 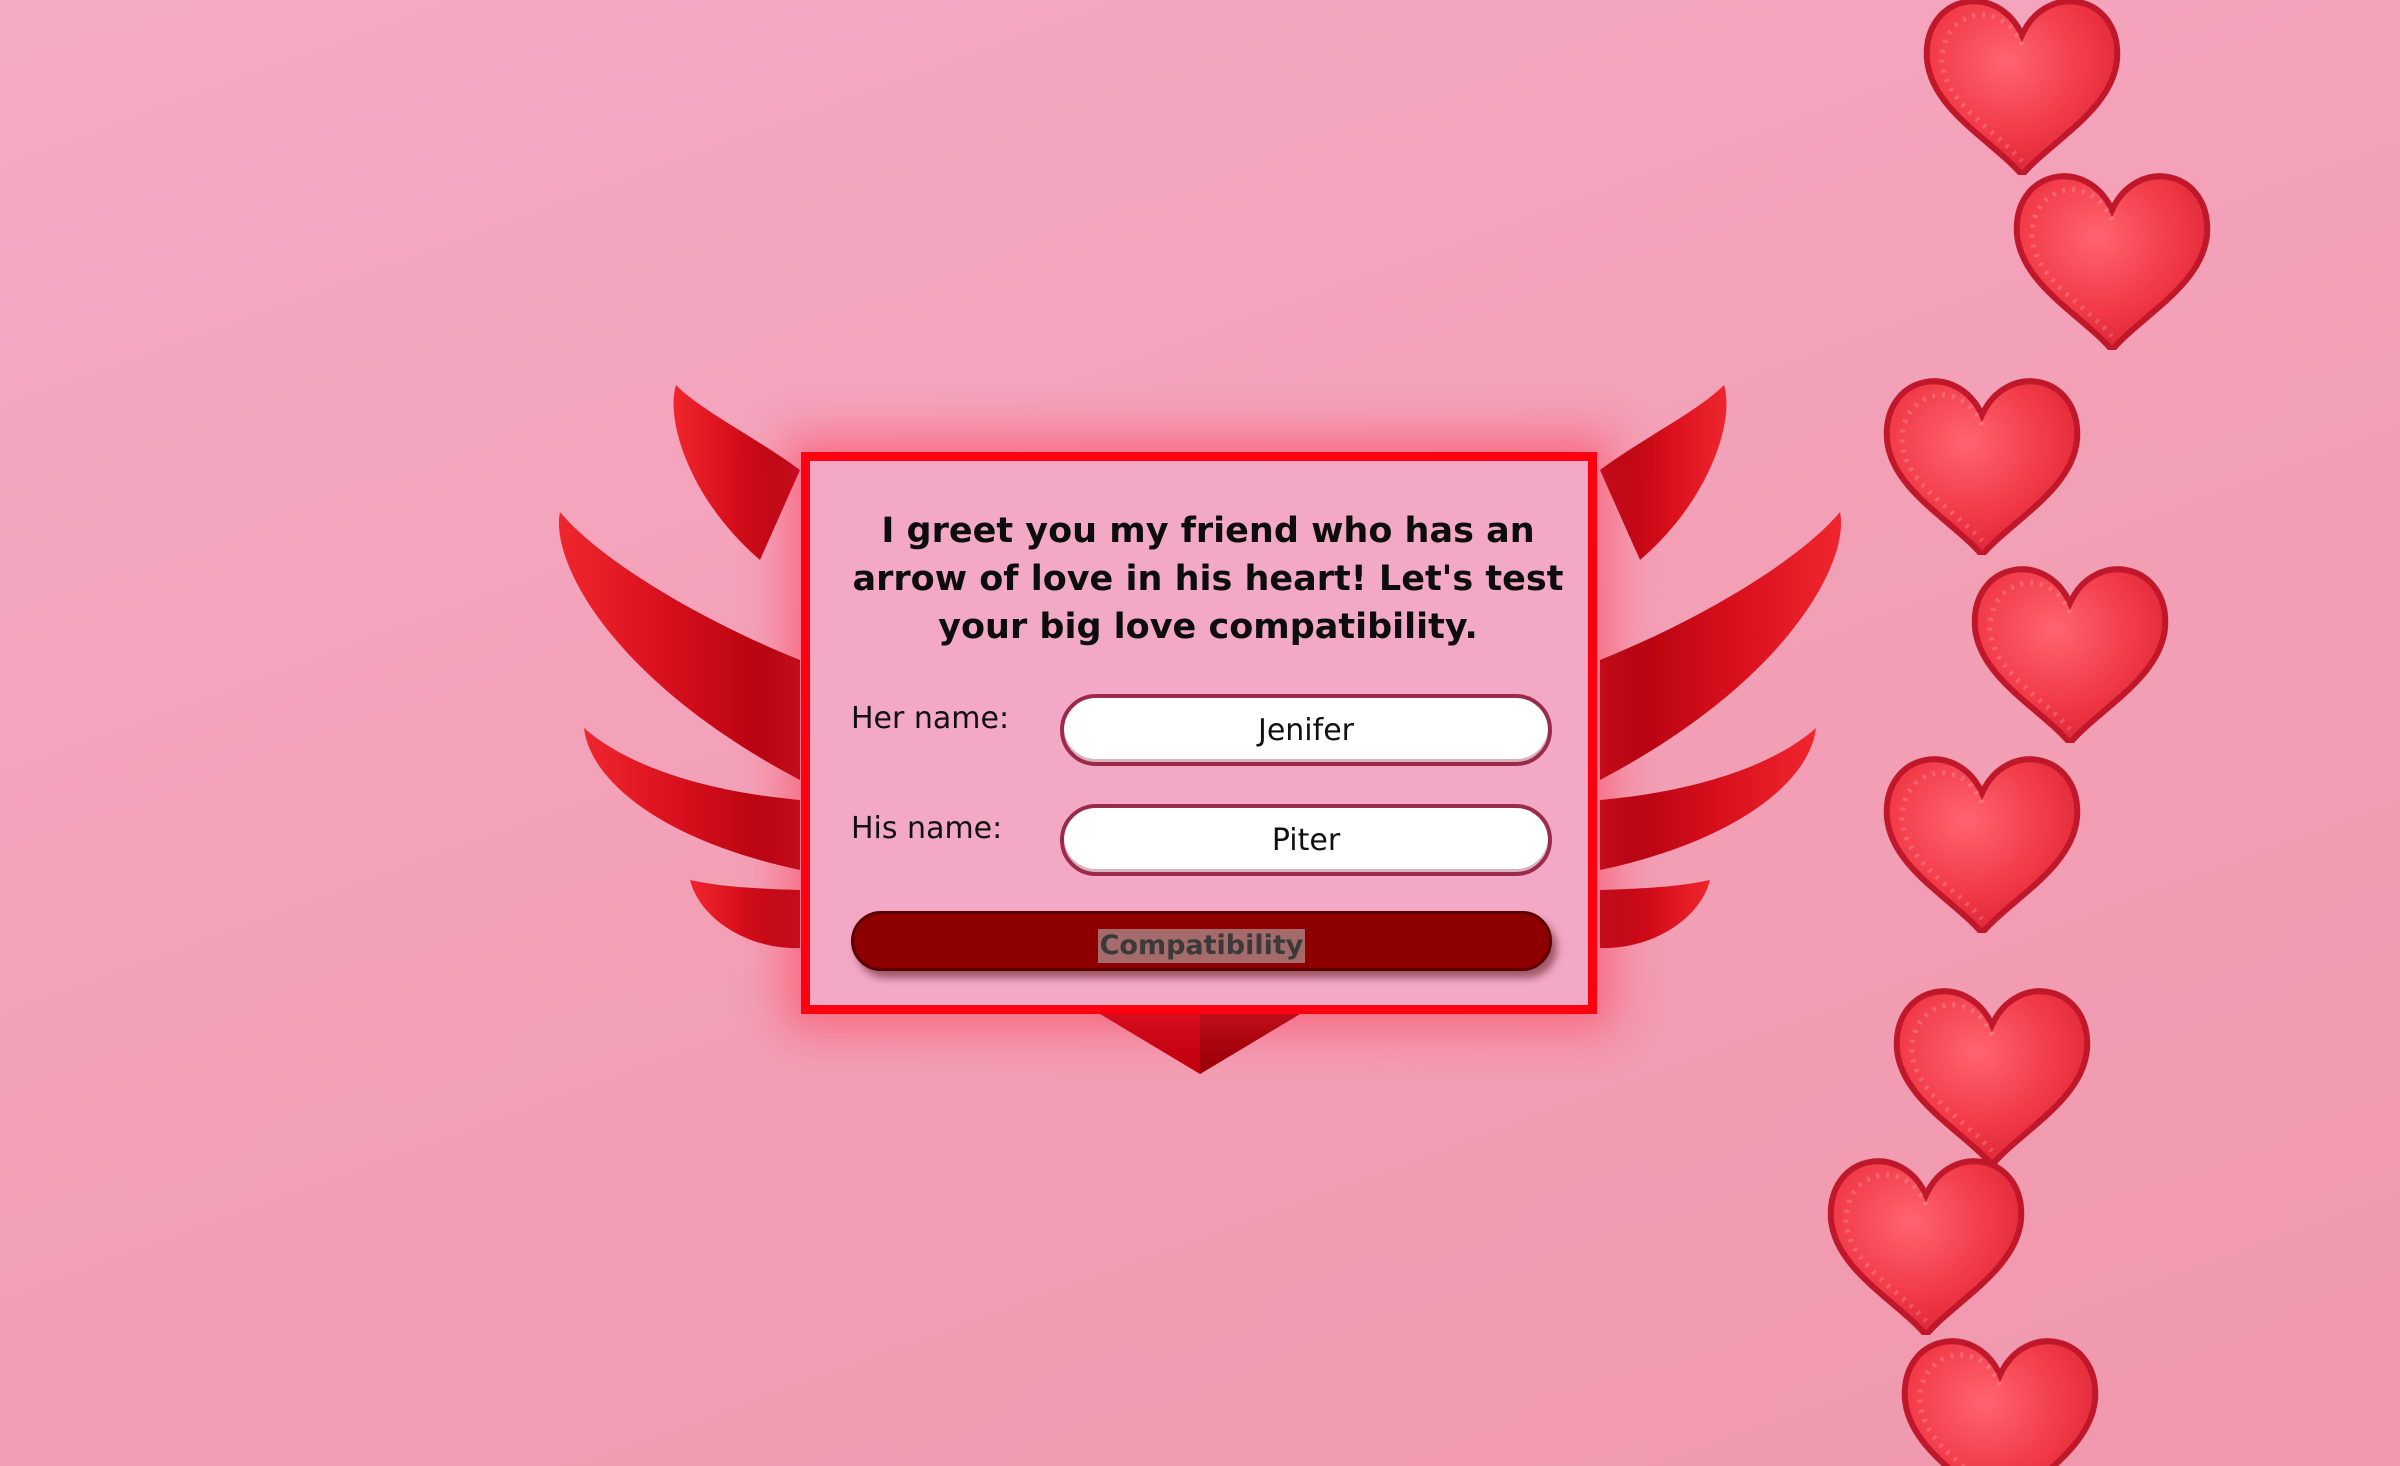 What do you see at coordinates (930, 718) in the screenshot?
I see `her-name-label: Her name:` at bounding box center [930, 718].